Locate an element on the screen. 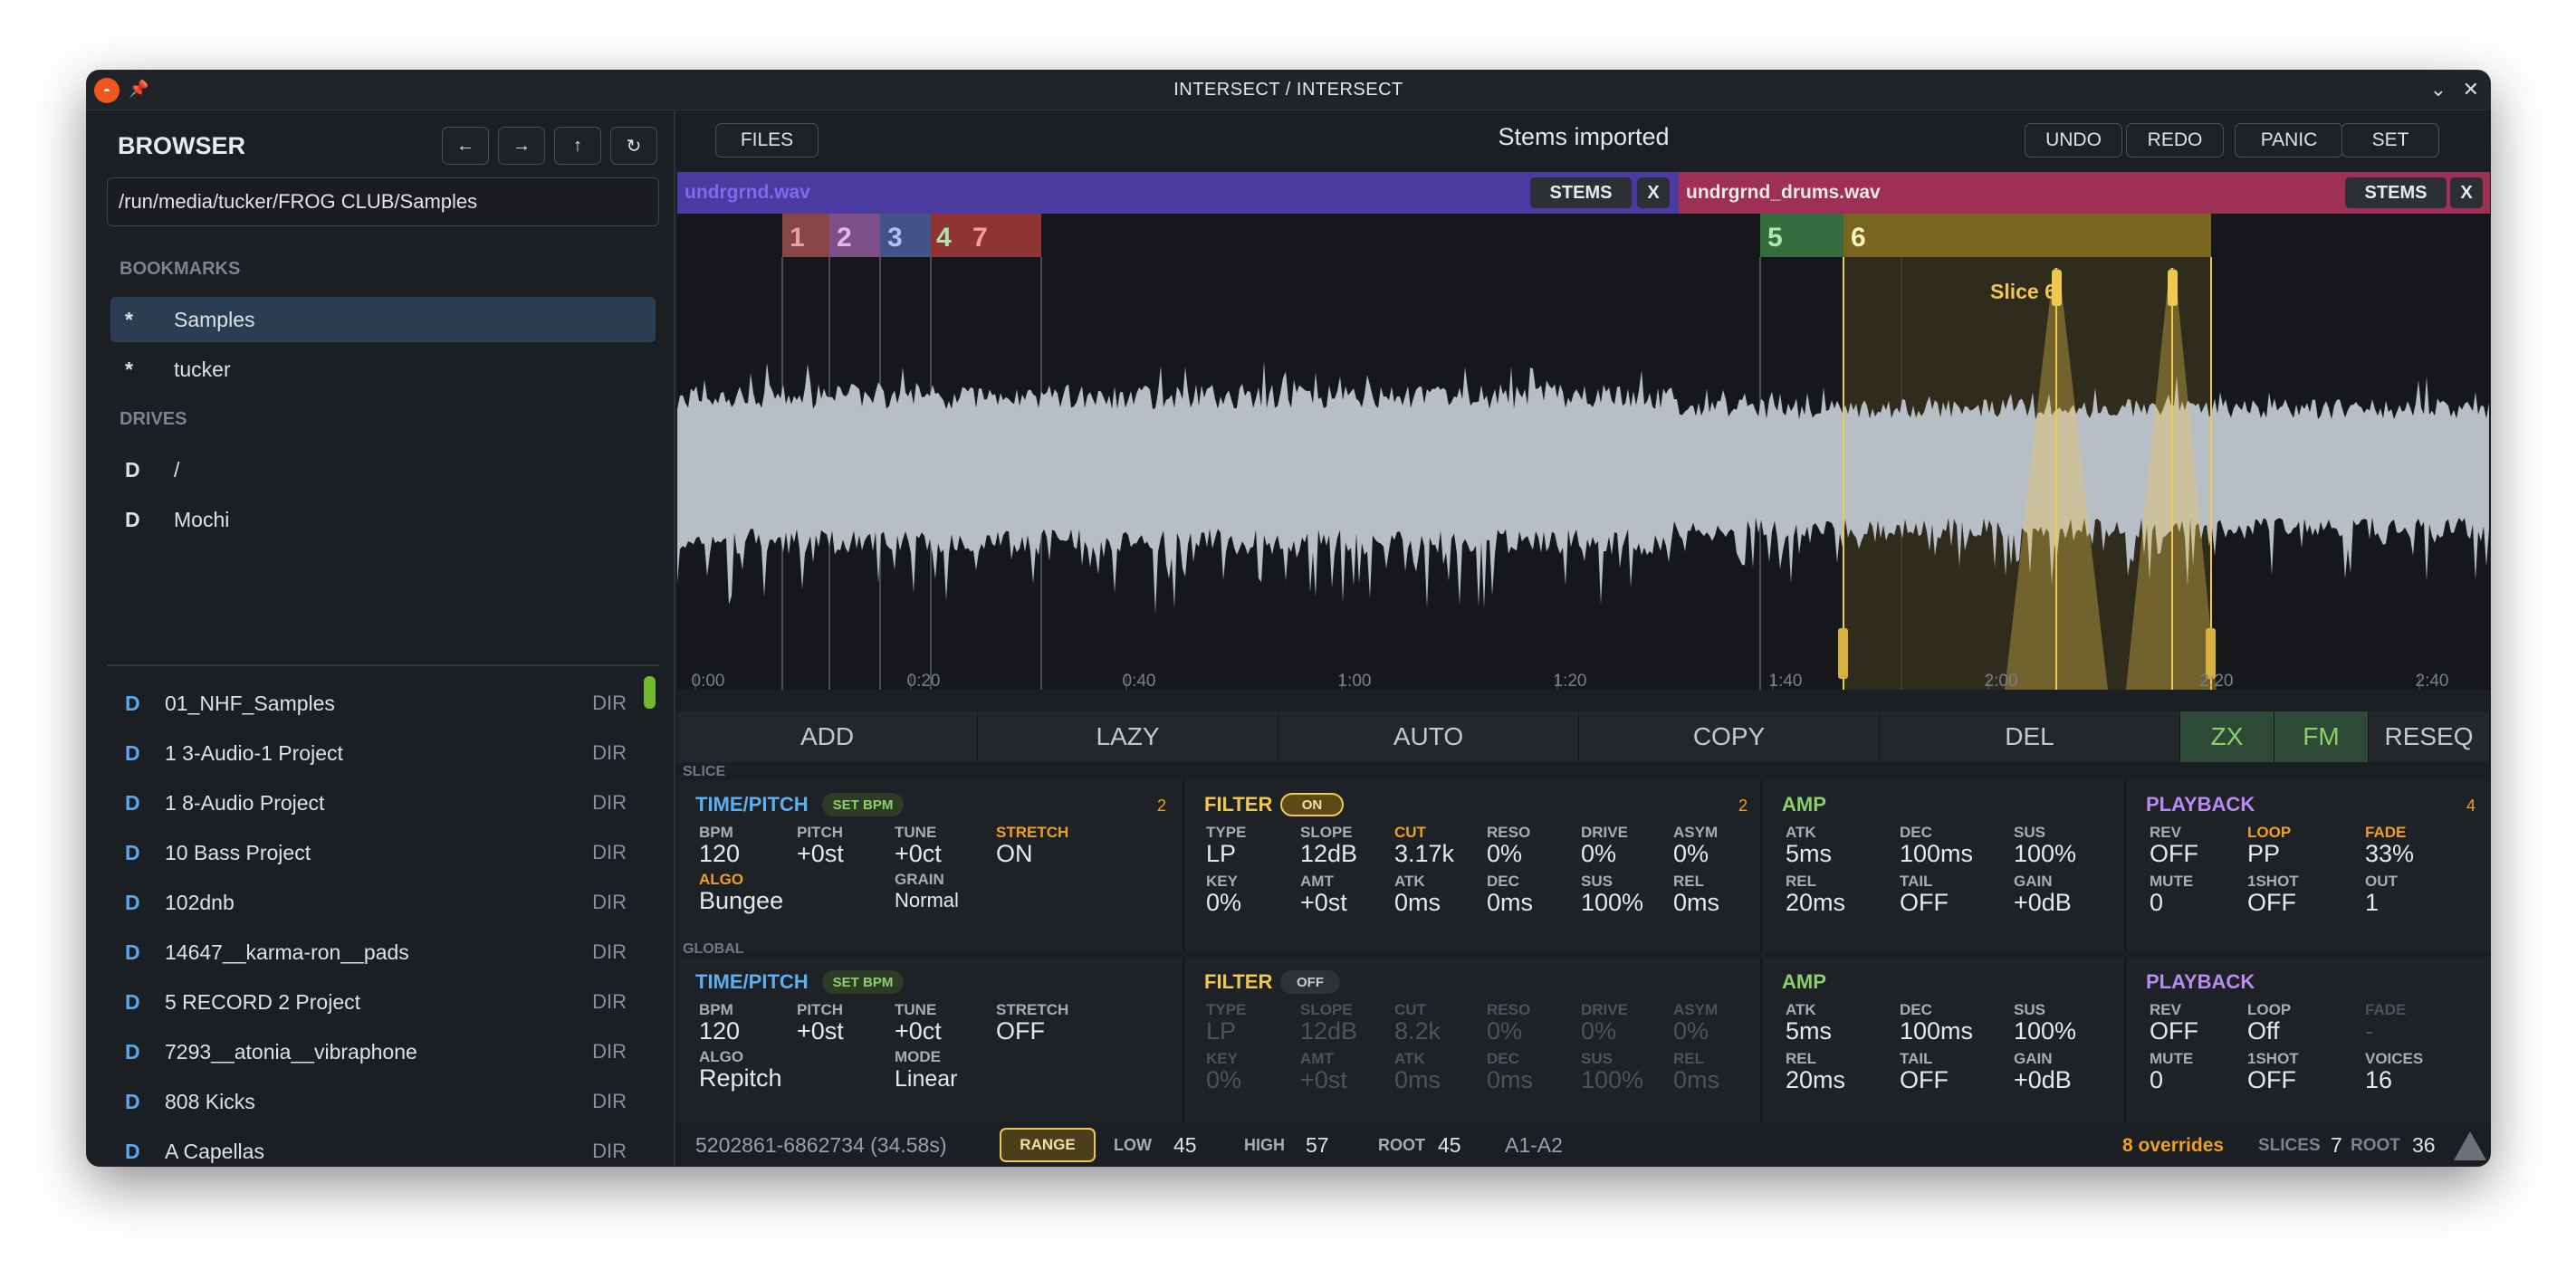 The image size is (2576, 1269). root-value: 45 is located at coordinates (1449, 1146).